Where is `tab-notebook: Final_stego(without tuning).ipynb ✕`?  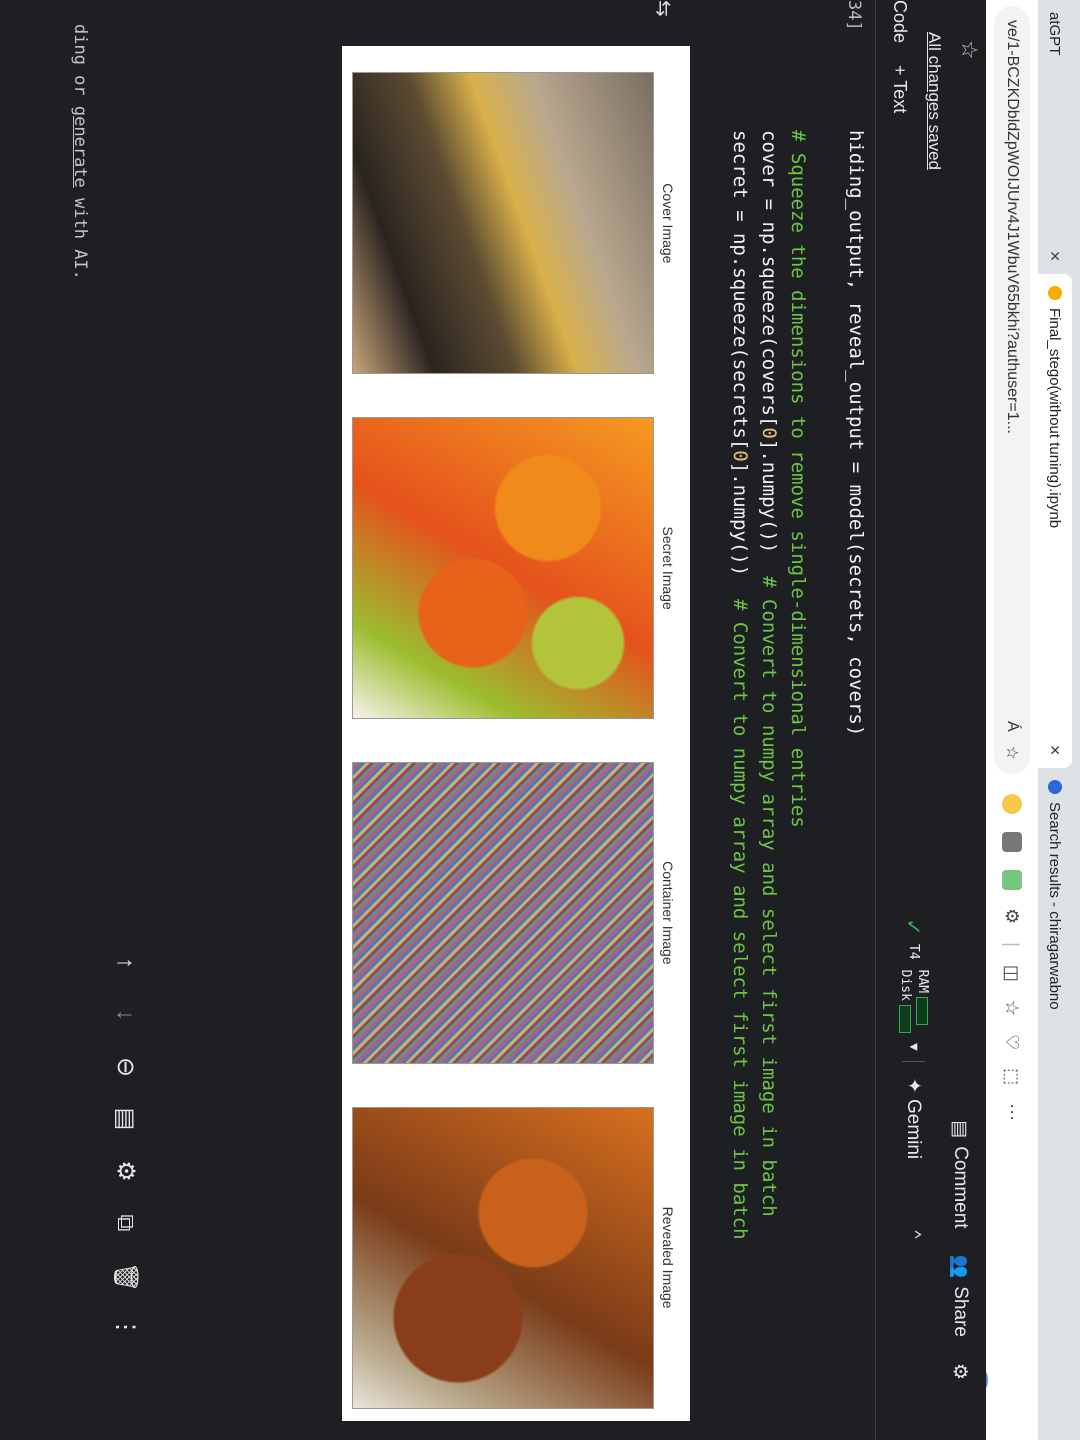 tab-notebook: Final_stego(without tuning).ipynb ✕ is located at coordinates (1055, 521).